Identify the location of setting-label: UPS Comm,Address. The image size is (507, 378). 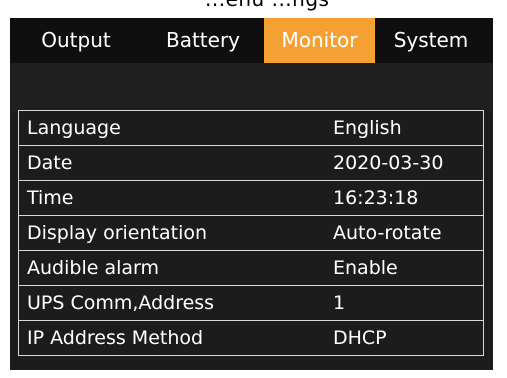
(121, 303).